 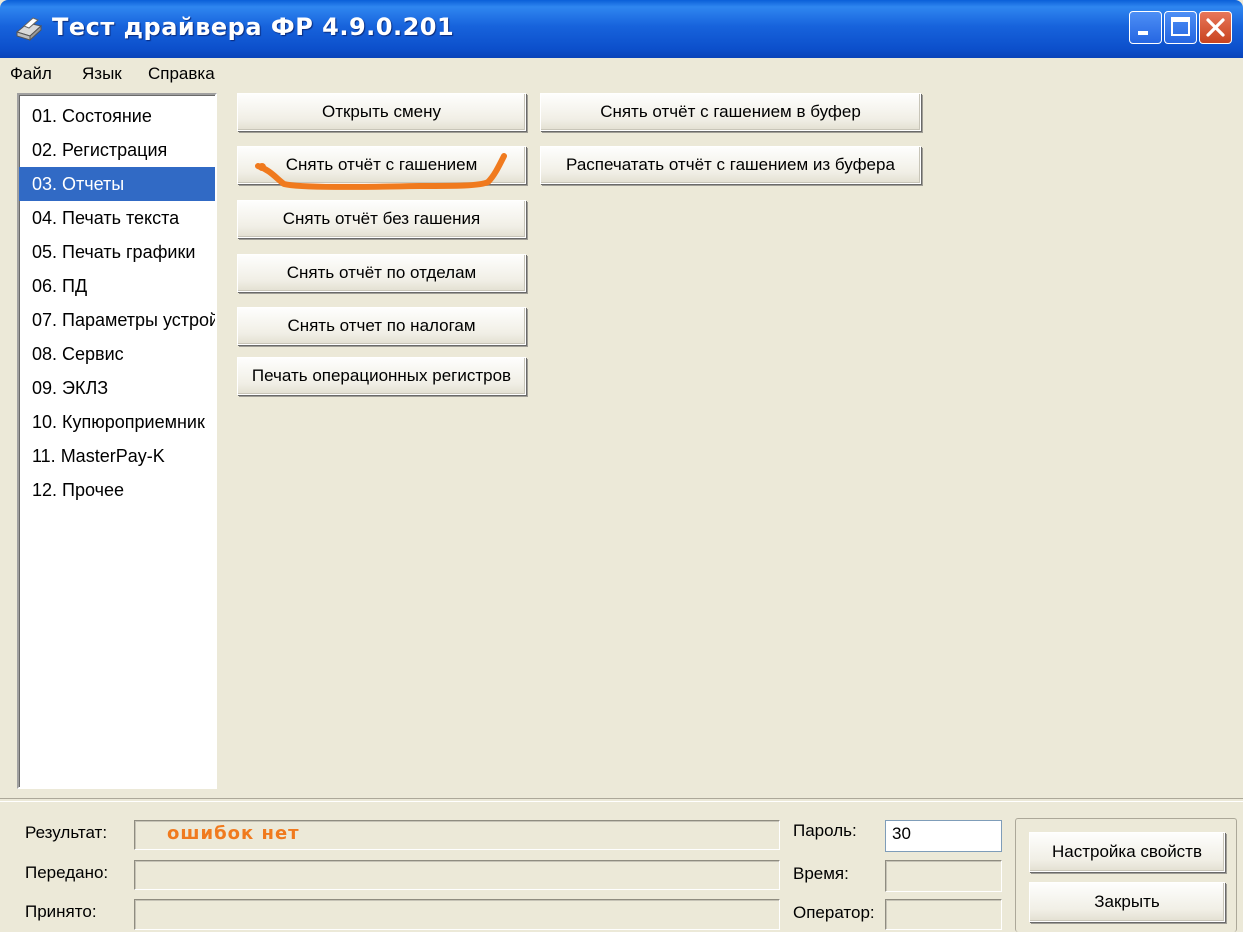 I want to click on settings-button: Настройка свойств, so click(x=1127, y=852).